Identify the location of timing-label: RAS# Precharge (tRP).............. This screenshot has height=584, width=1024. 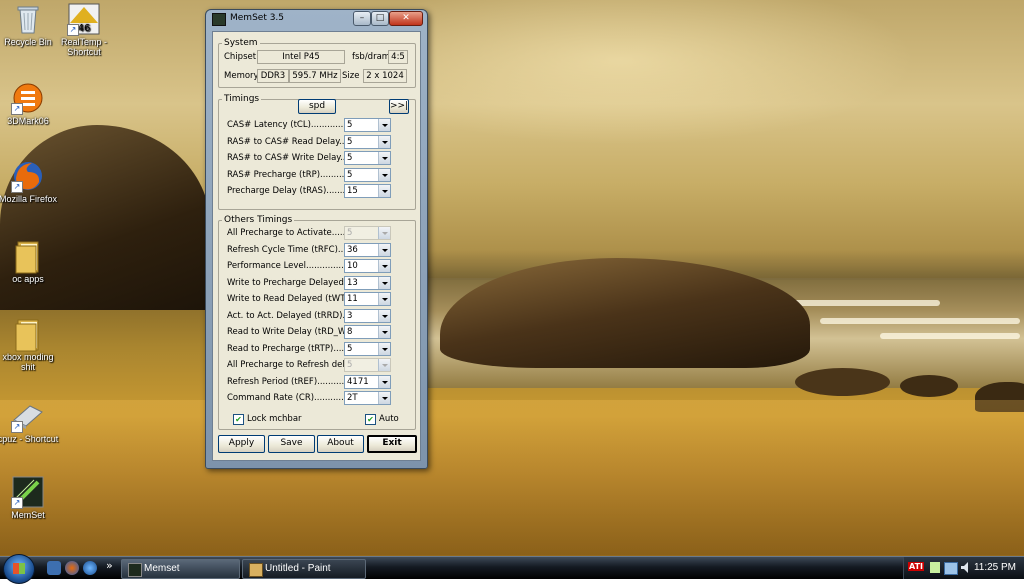
(291, 174).